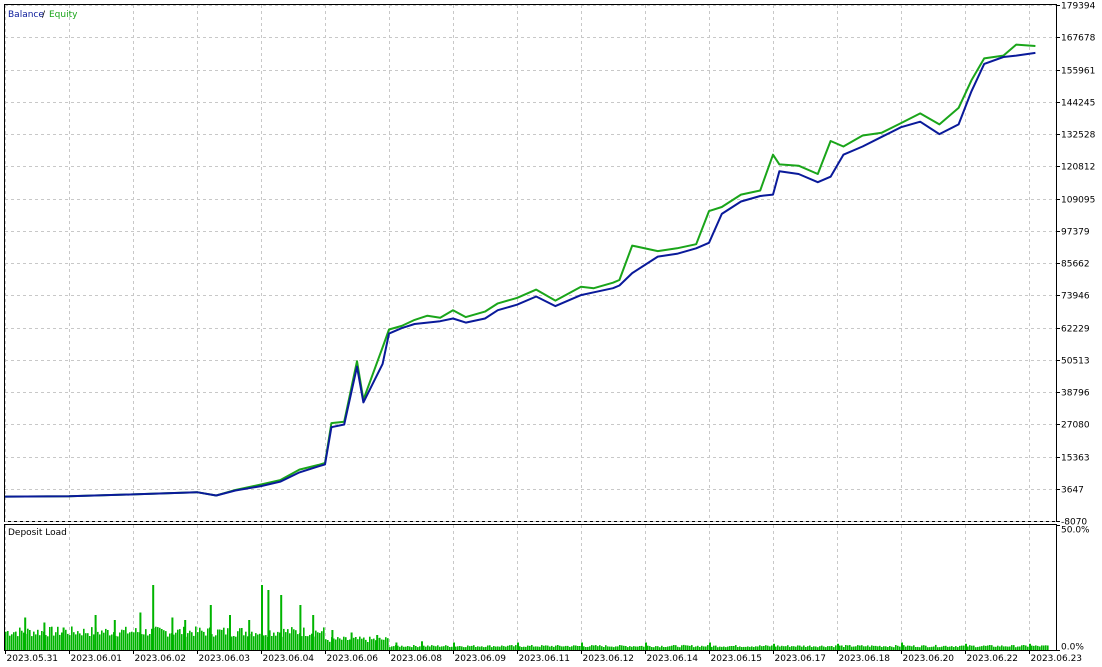 The image size is (1102, 667). I want to click on y-tick-label: 15363, so click(1075, 459).